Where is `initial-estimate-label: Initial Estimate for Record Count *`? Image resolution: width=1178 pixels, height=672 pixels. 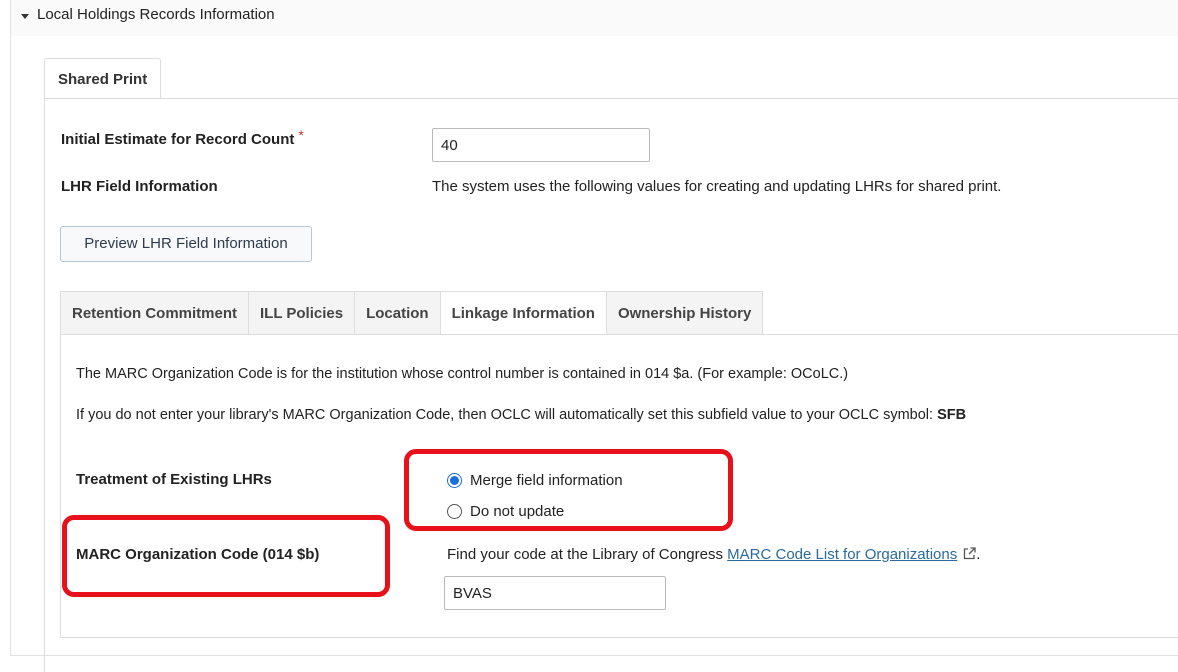
initial-estimate-label: Initial Estimate for Record Count * is located at coordinates (182, 137).